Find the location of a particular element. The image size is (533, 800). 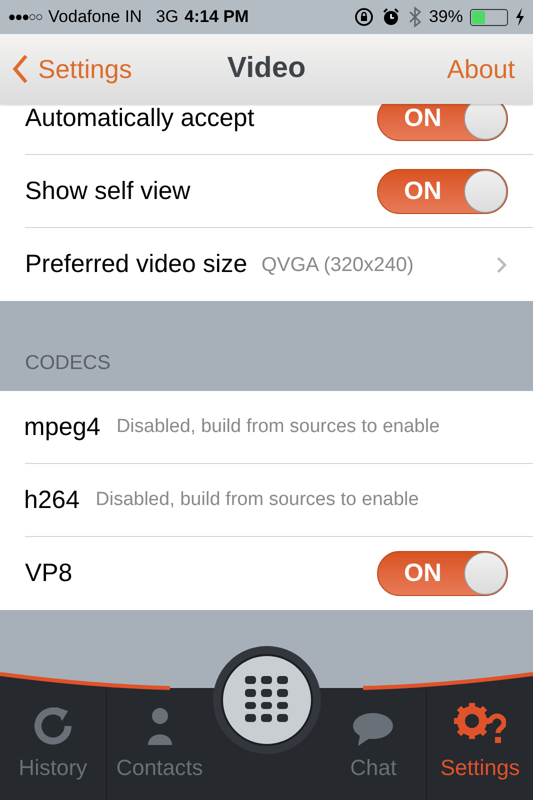

tab-button: Chat is located at coordinates (373, 745).